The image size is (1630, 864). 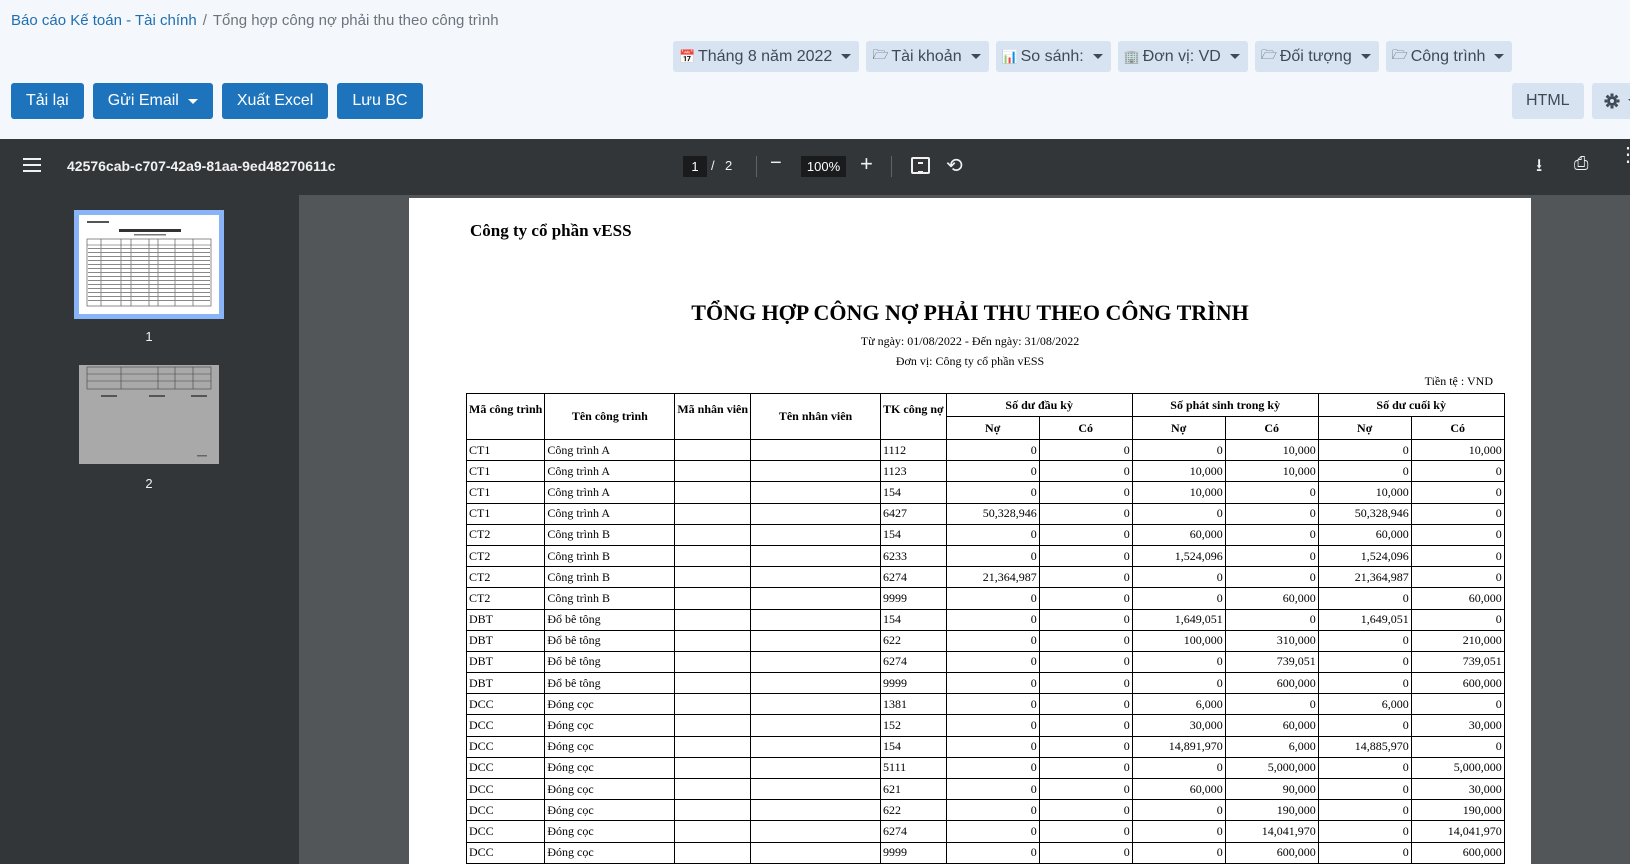 I want to click on cell-ten-cong-trinh: Công trình B, so click(x=610, y=598).